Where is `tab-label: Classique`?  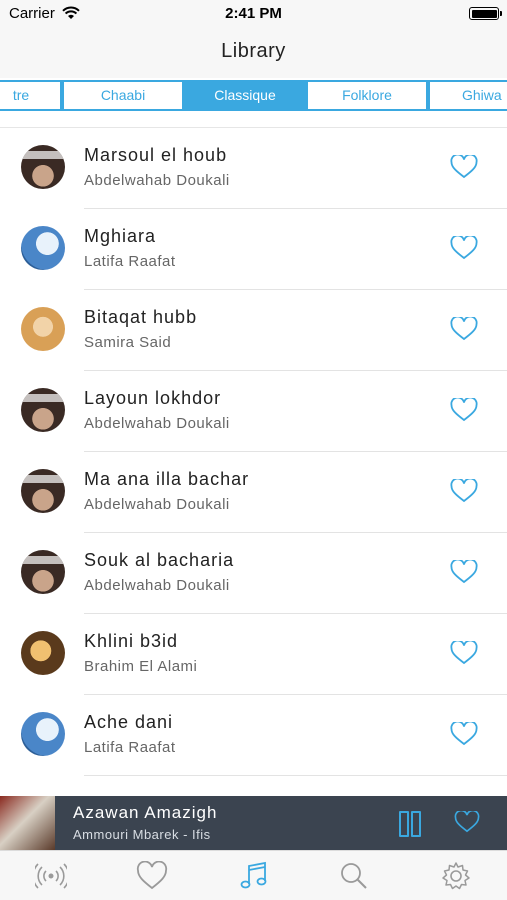
tab-label: Classique is located at coordinates (245, 95).